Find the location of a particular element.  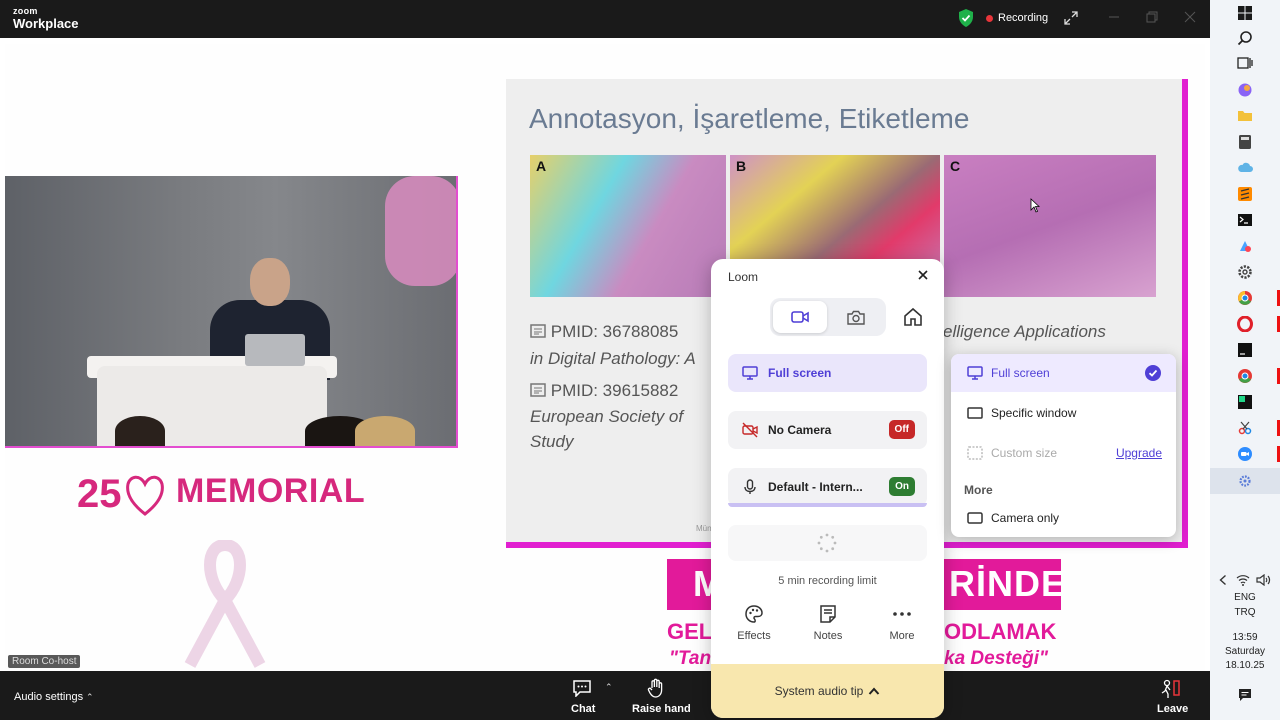

copilot-icon is located at coordinates (1245, 90).